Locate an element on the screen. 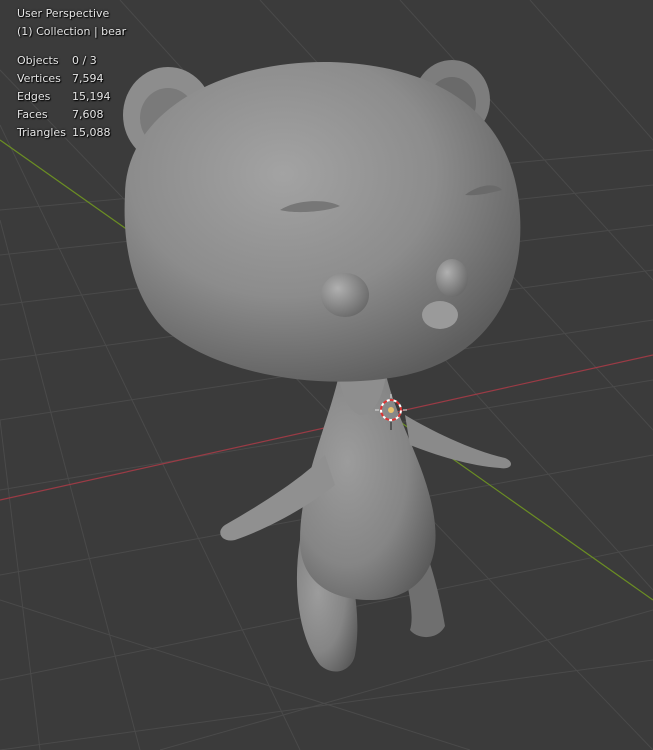 The image size is (653, 750). stat-value: 0 / 3 is located at coordinates (84, 60).